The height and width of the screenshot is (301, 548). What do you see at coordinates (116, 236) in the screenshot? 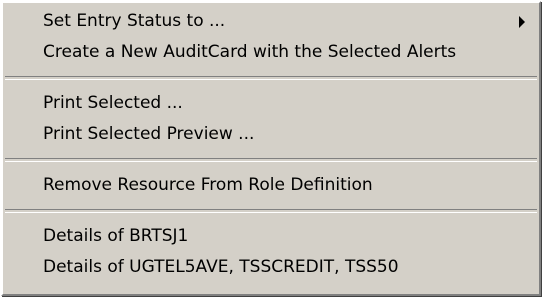
I see `menu-item-label: Details of BRTSJ1` at bounding box center [116, 236].